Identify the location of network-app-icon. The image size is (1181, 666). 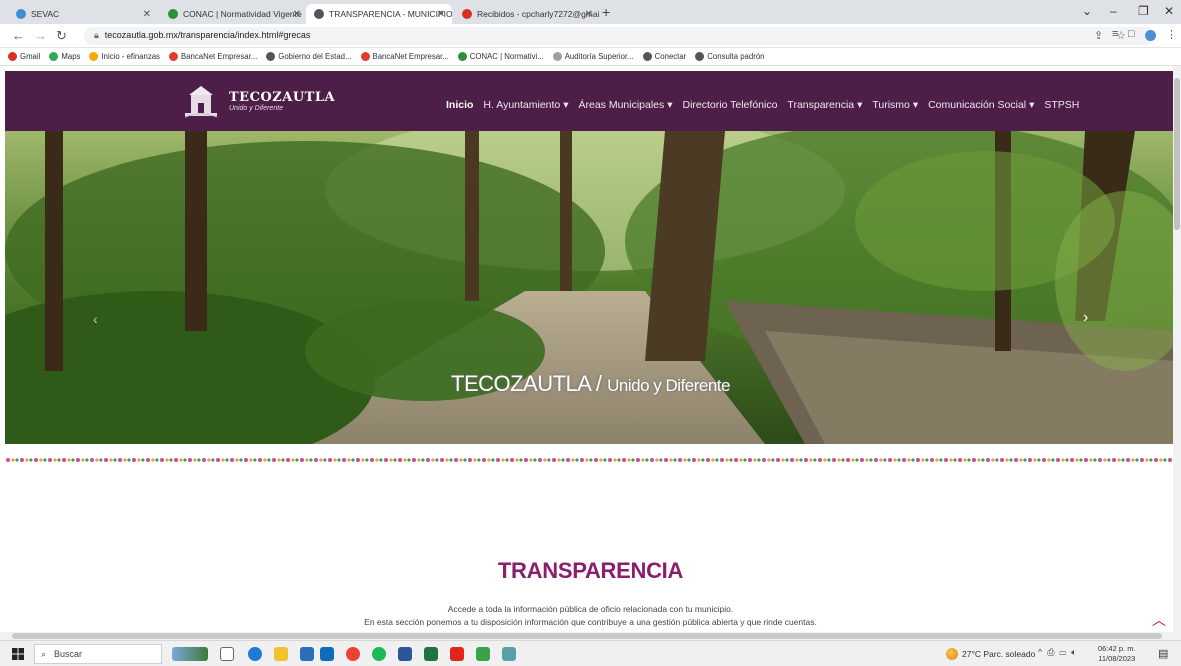
(509, 654).